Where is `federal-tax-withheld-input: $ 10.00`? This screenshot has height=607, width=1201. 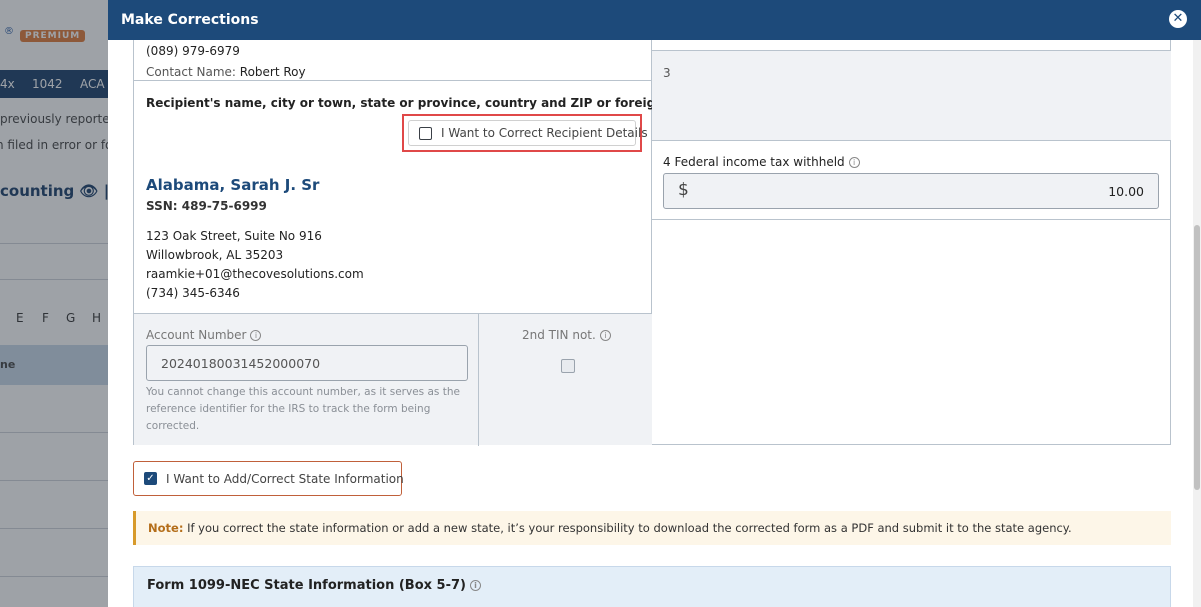
federal-tax-withheld-input: $ 10.00 is located at coordinates (911, 191).